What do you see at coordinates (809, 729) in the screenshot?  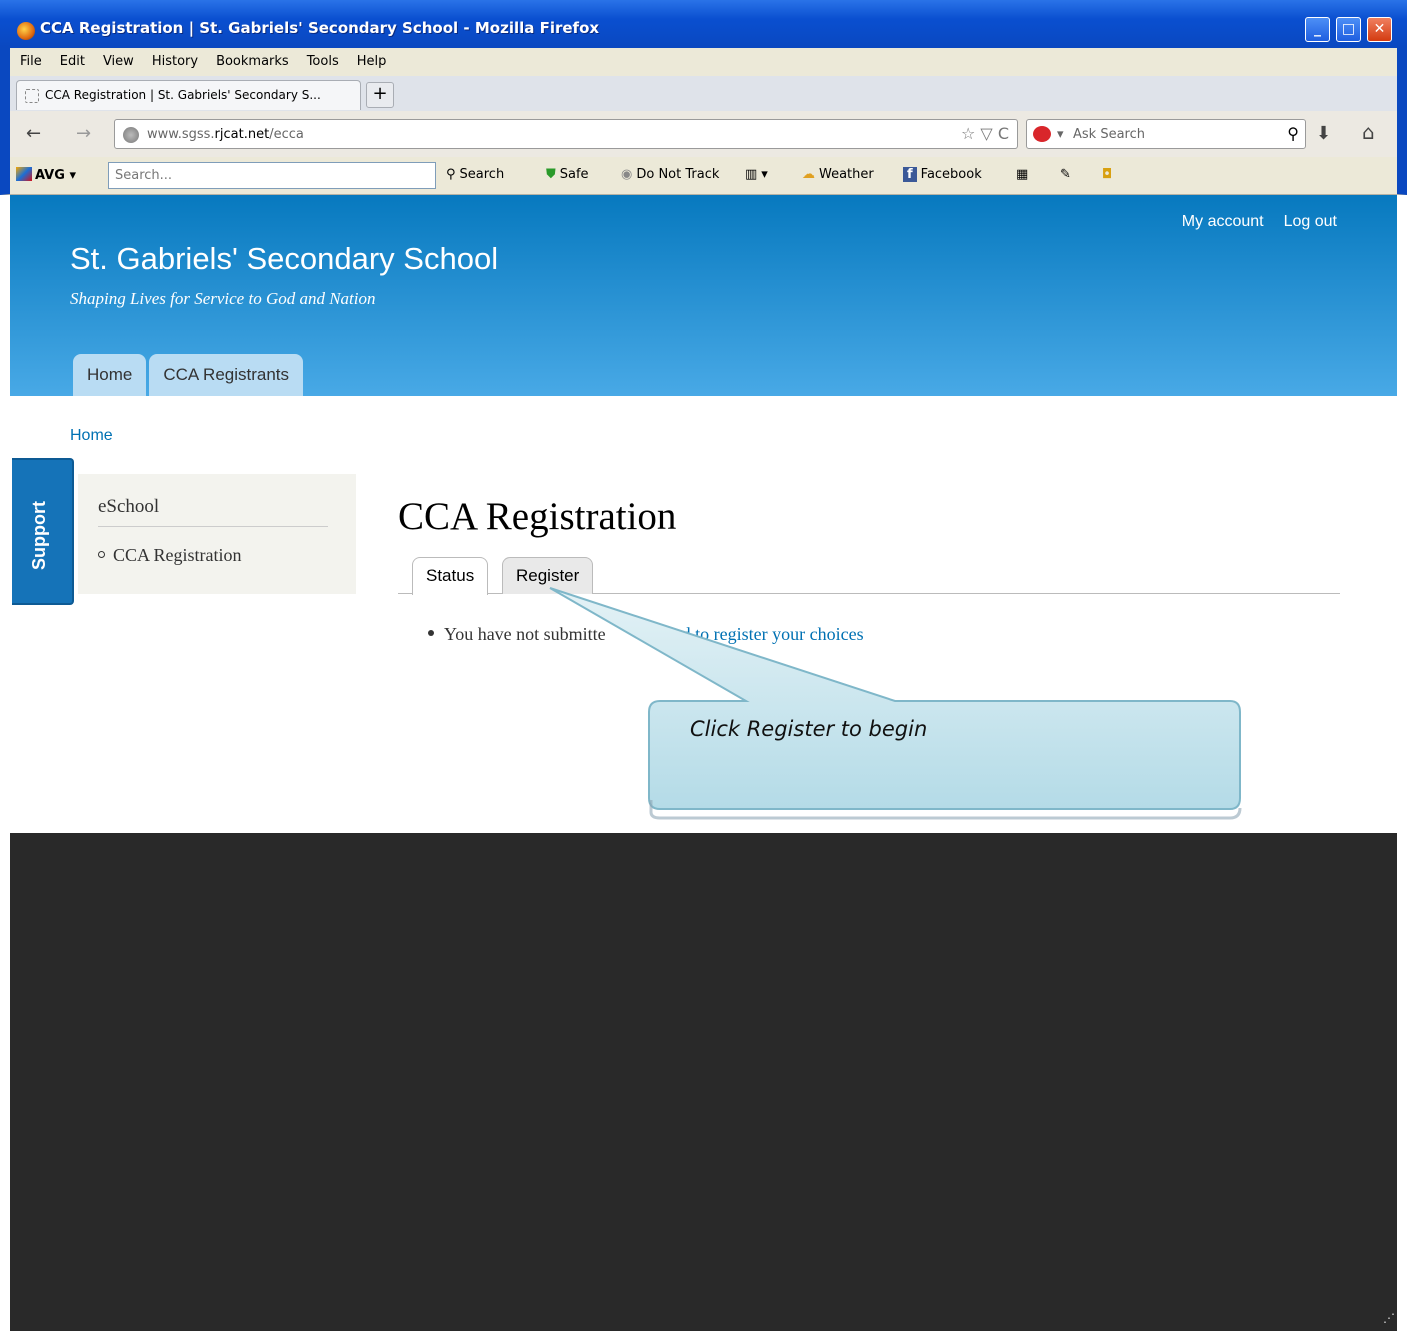 I see `callout-text: Click Register to begin` at bounding box center [809, 729].